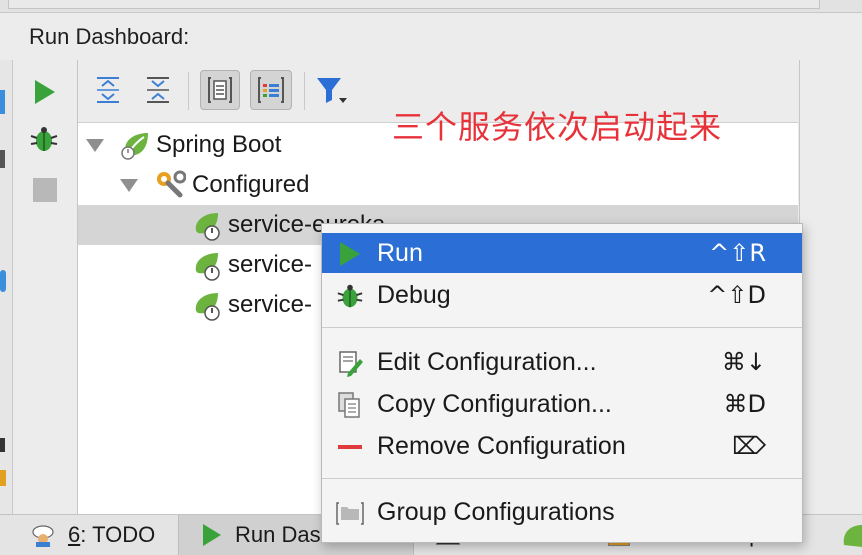 The image size is (862, 555). I want to click on spring-icon, so click(852, 538).